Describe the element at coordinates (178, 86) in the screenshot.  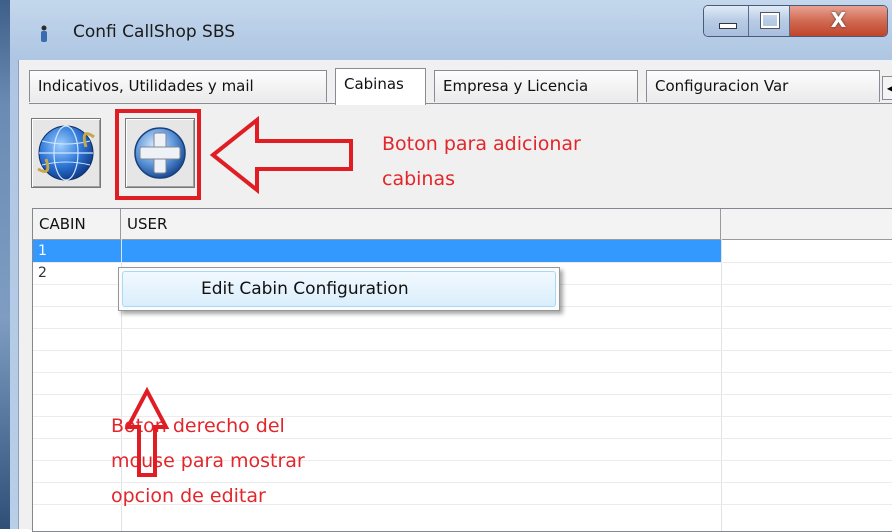
I see `tab-indicativos: Indicativos, Utilidades y mail` at that location.